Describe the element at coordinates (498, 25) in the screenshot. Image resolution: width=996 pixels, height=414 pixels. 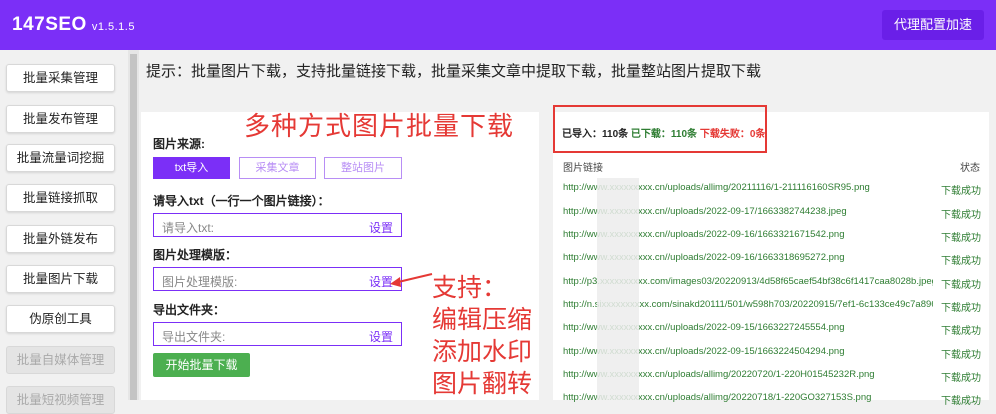
I see `top-bar: 147SEO v1.5.1.5 代理配置加速` at that location.